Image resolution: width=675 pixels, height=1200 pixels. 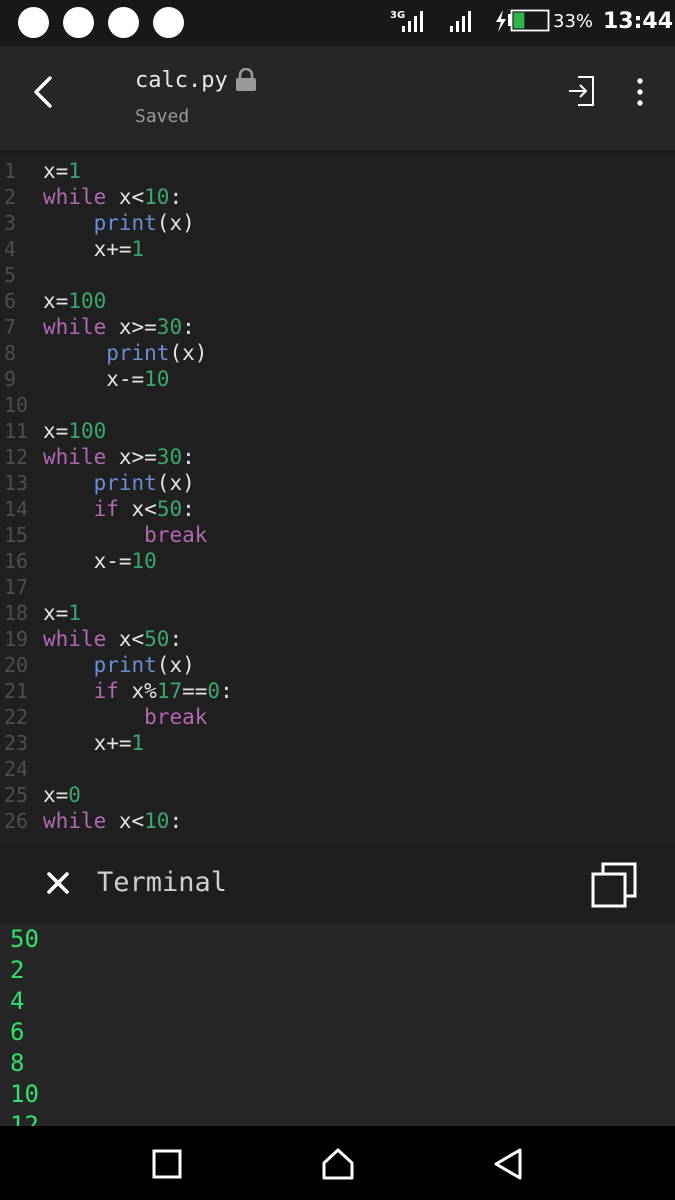 I want to click on navigation-bar, so click(x=337, y=1163).